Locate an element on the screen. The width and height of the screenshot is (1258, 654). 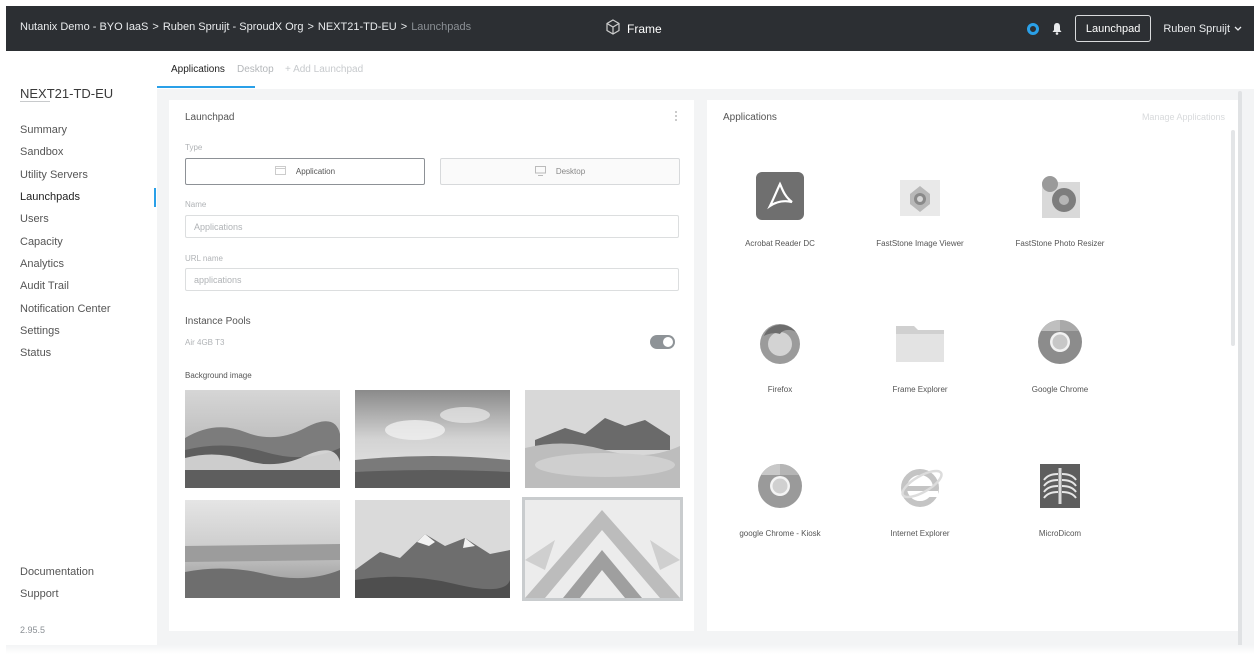
app-name: Frame Explorer is located at coordinates (920, 389).